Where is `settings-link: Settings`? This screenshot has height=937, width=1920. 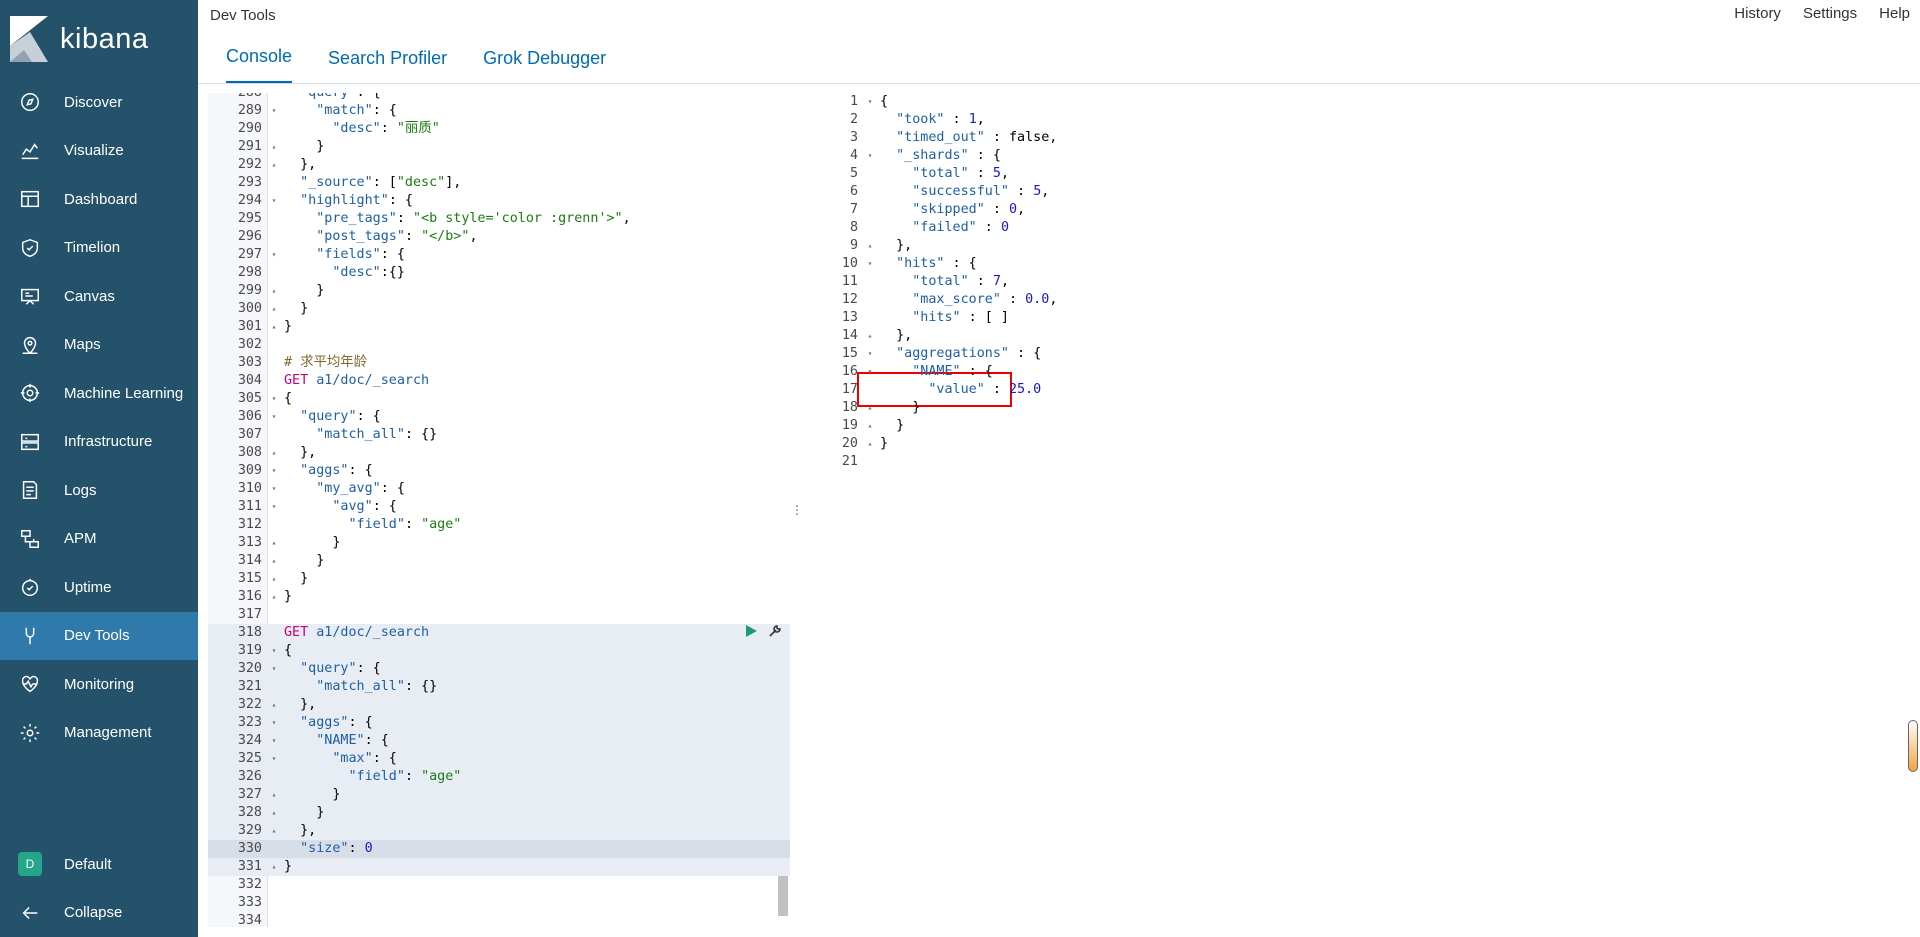
settings-link: Settings is located at coordinates (1830, 13).